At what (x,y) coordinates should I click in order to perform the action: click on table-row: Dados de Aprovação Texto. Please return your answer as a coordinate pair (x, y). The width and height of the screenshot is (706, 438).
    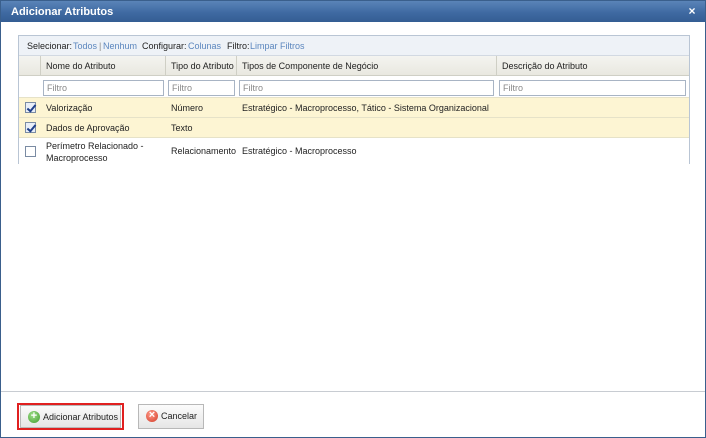
    Looking at the image, I should click on (354, 127).